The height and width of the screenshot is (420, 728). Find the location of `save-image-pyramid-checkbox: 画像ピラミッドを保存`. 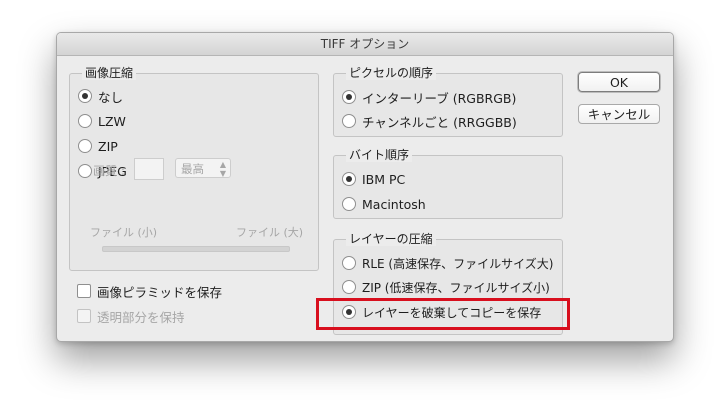

save-image-pyramid-checkbox: 画像ピラミッドを保存 is located at coordinates (149, 291).